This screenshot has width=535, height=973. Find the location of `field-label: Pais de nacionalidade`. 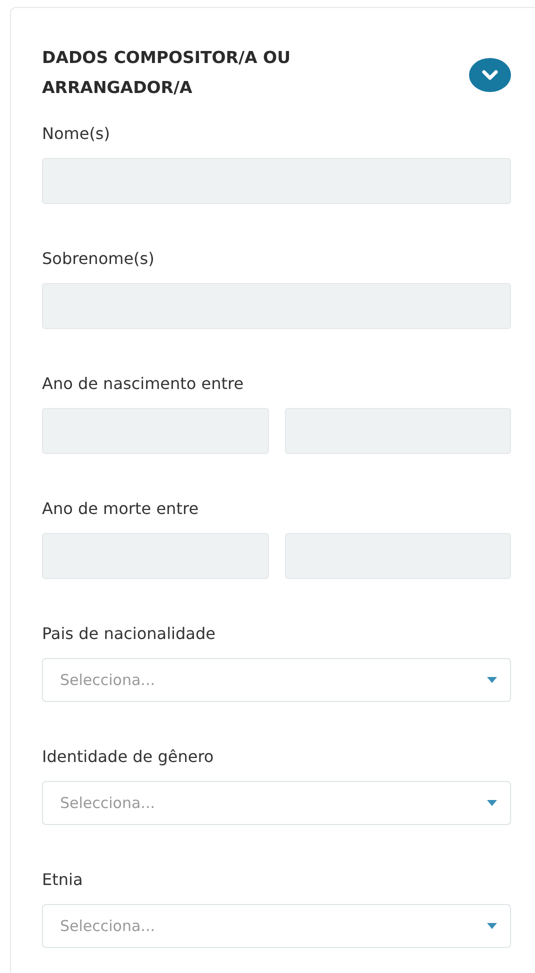

field-label: Pais de nacionalidade is located at coordinates (129, 634).